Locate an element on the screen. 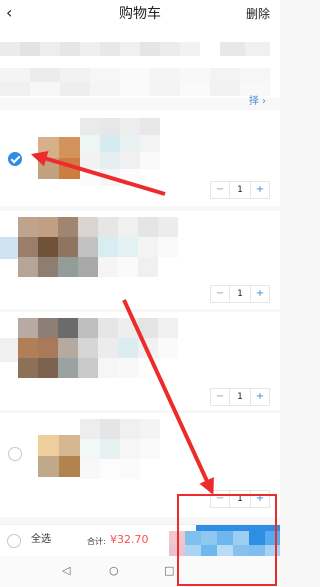 This screenshot has height=587, width=320. cart-item-2: − 1 + is located at coordinates (140, 260).